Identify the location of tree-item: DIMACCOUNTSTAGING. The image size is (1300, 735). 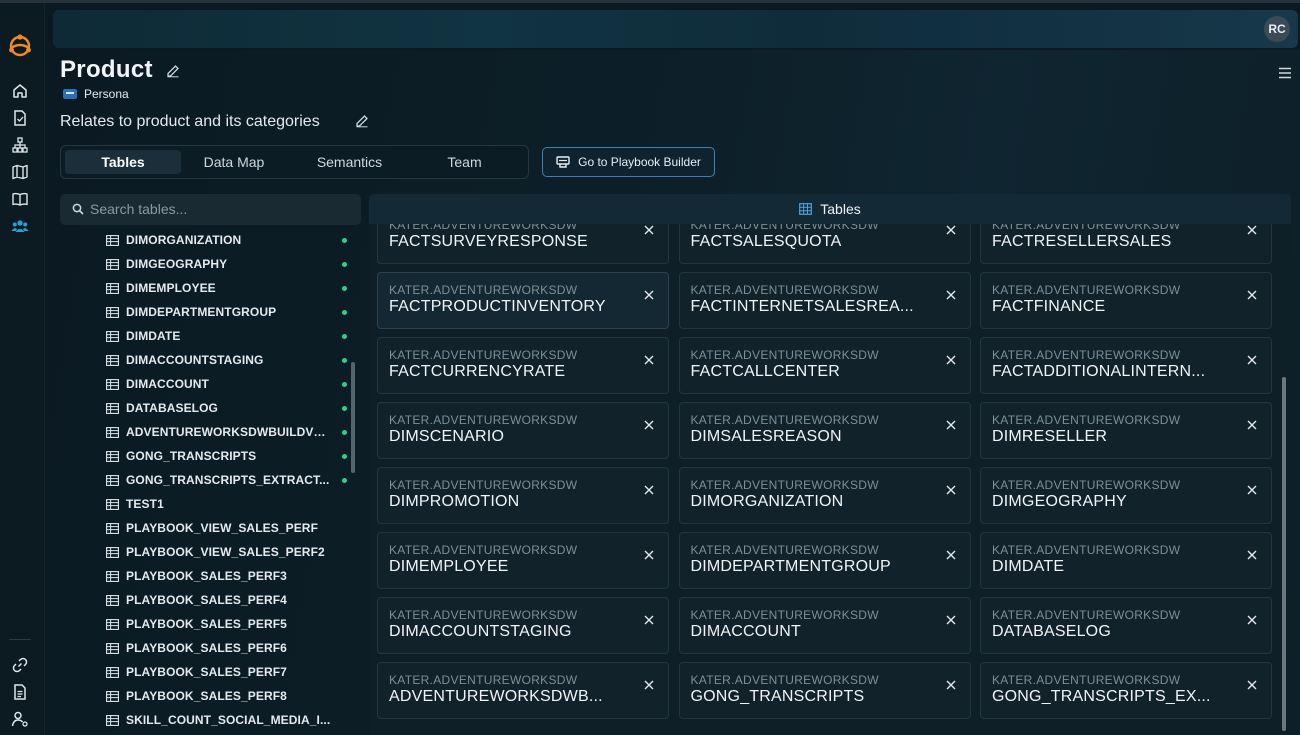
(228, 360).